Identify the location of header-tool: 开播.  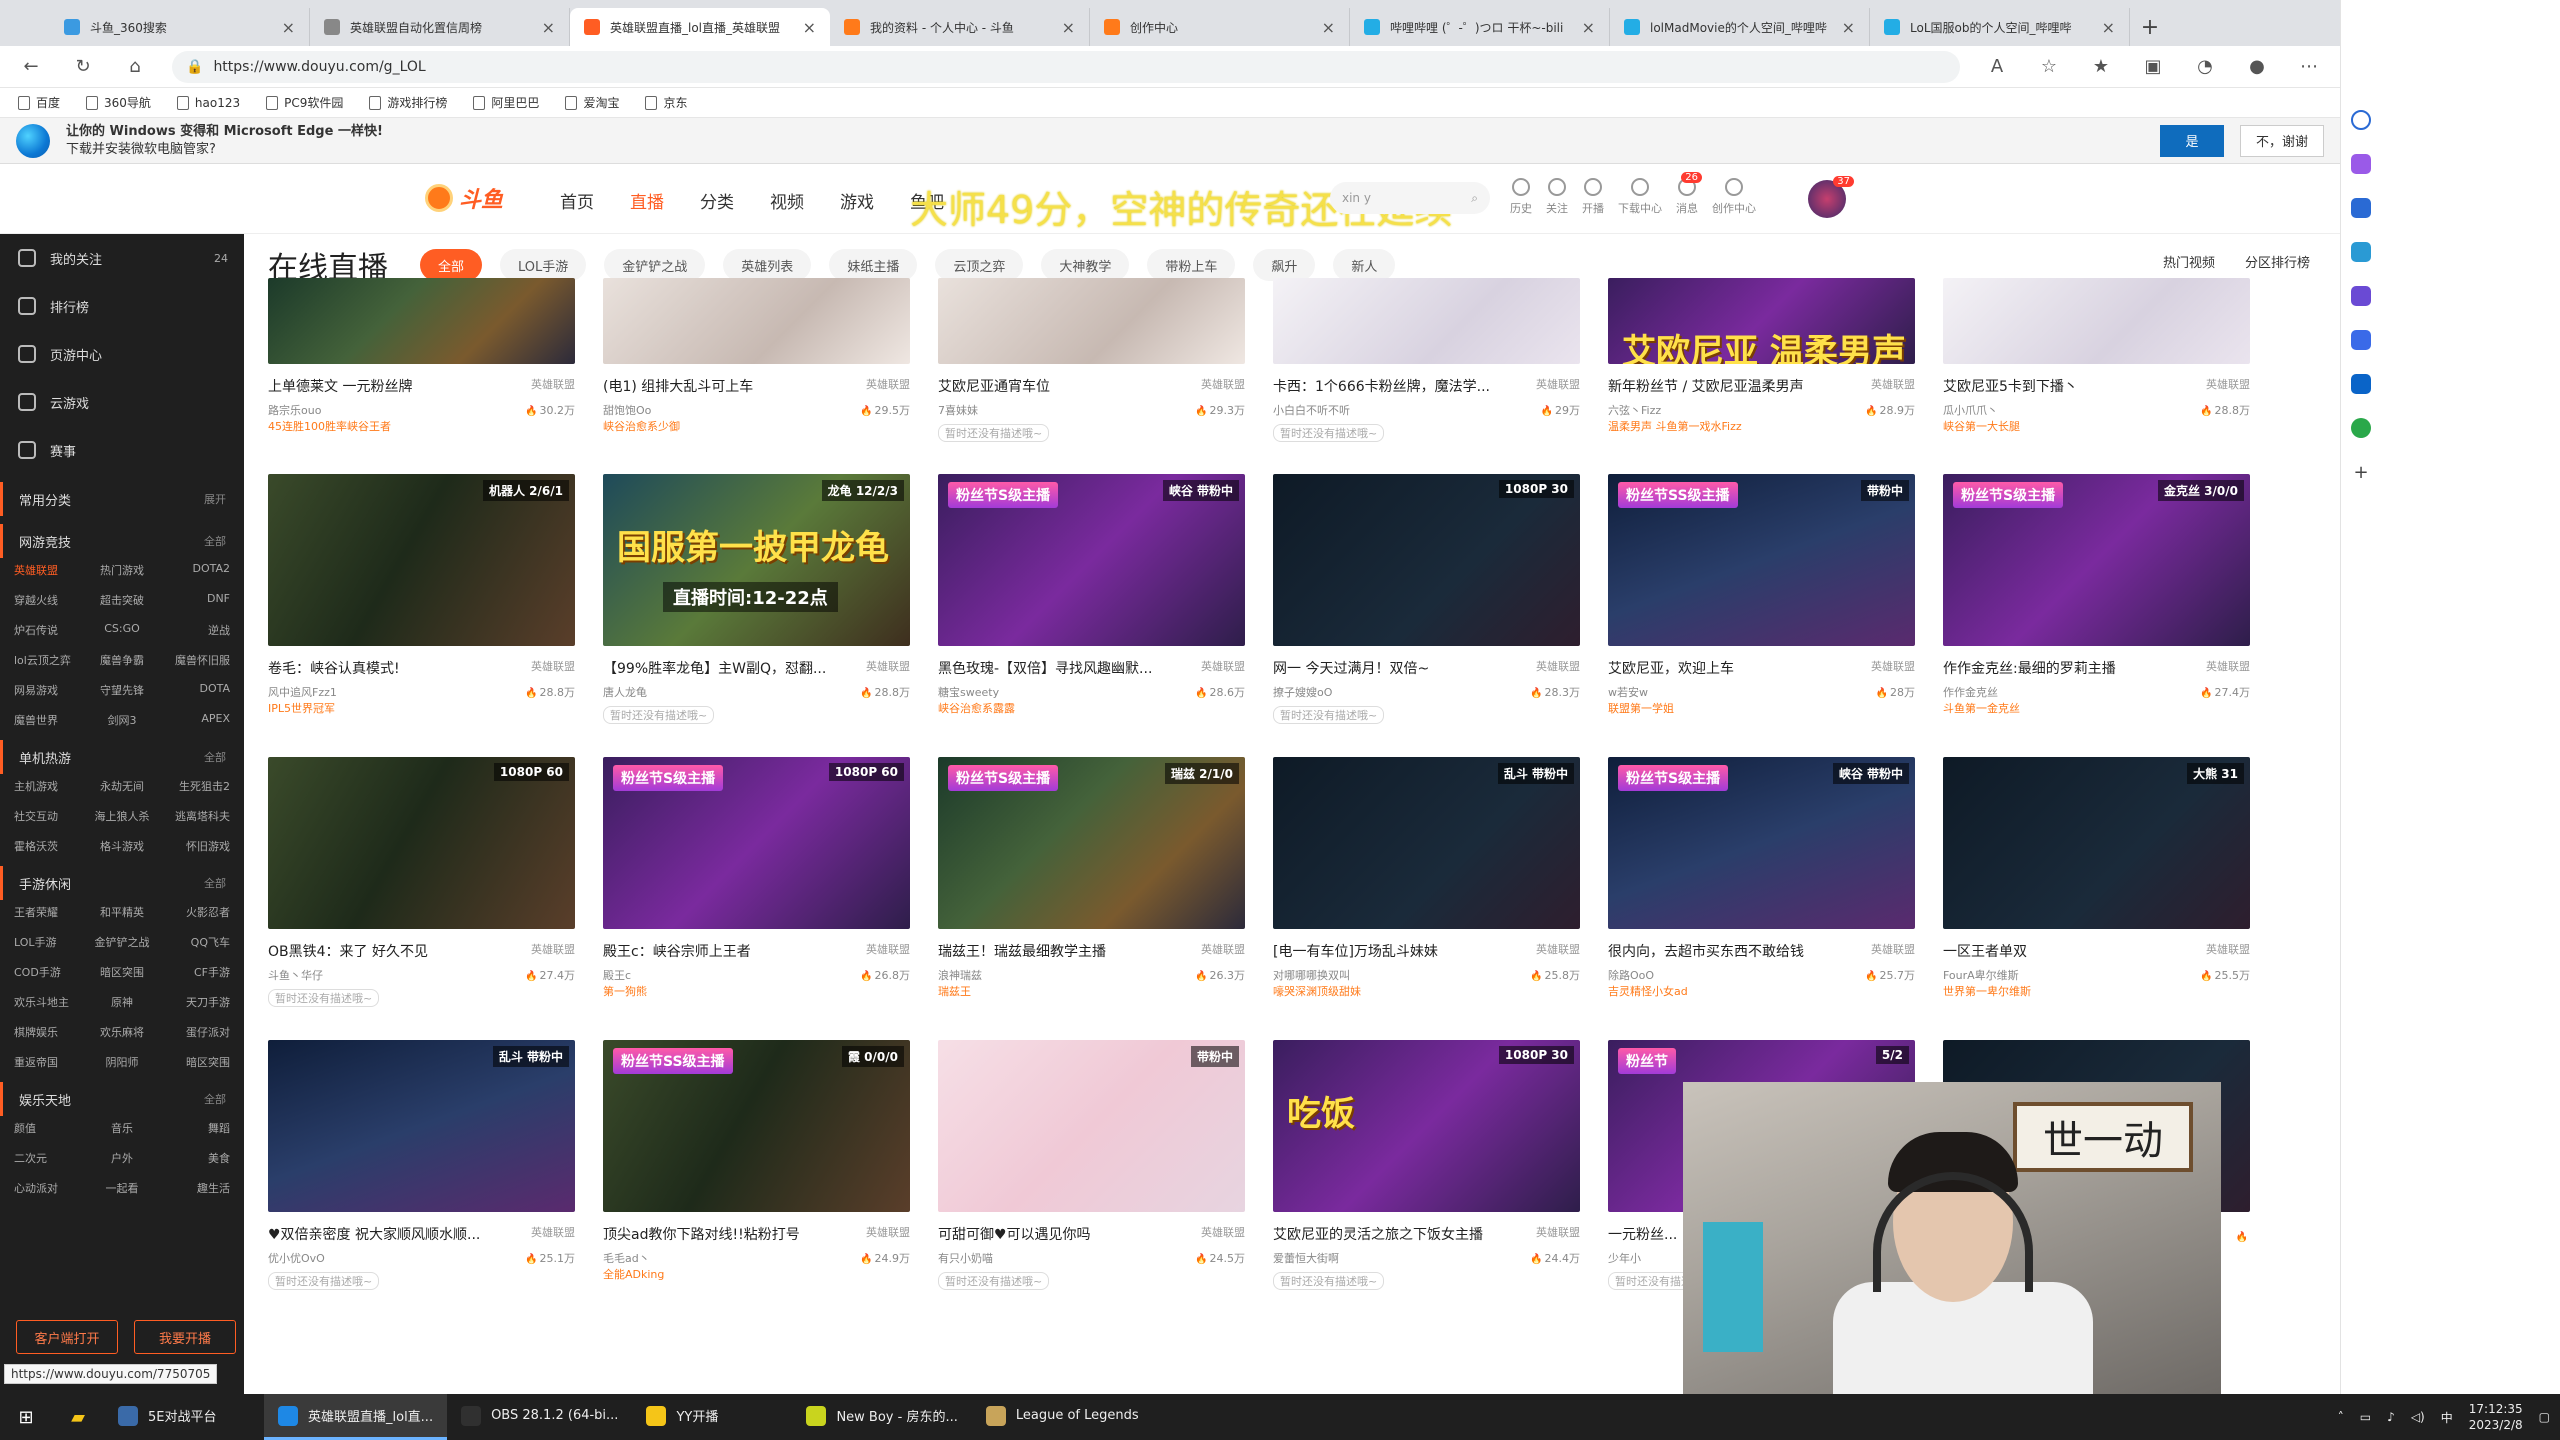
(1593, 197).